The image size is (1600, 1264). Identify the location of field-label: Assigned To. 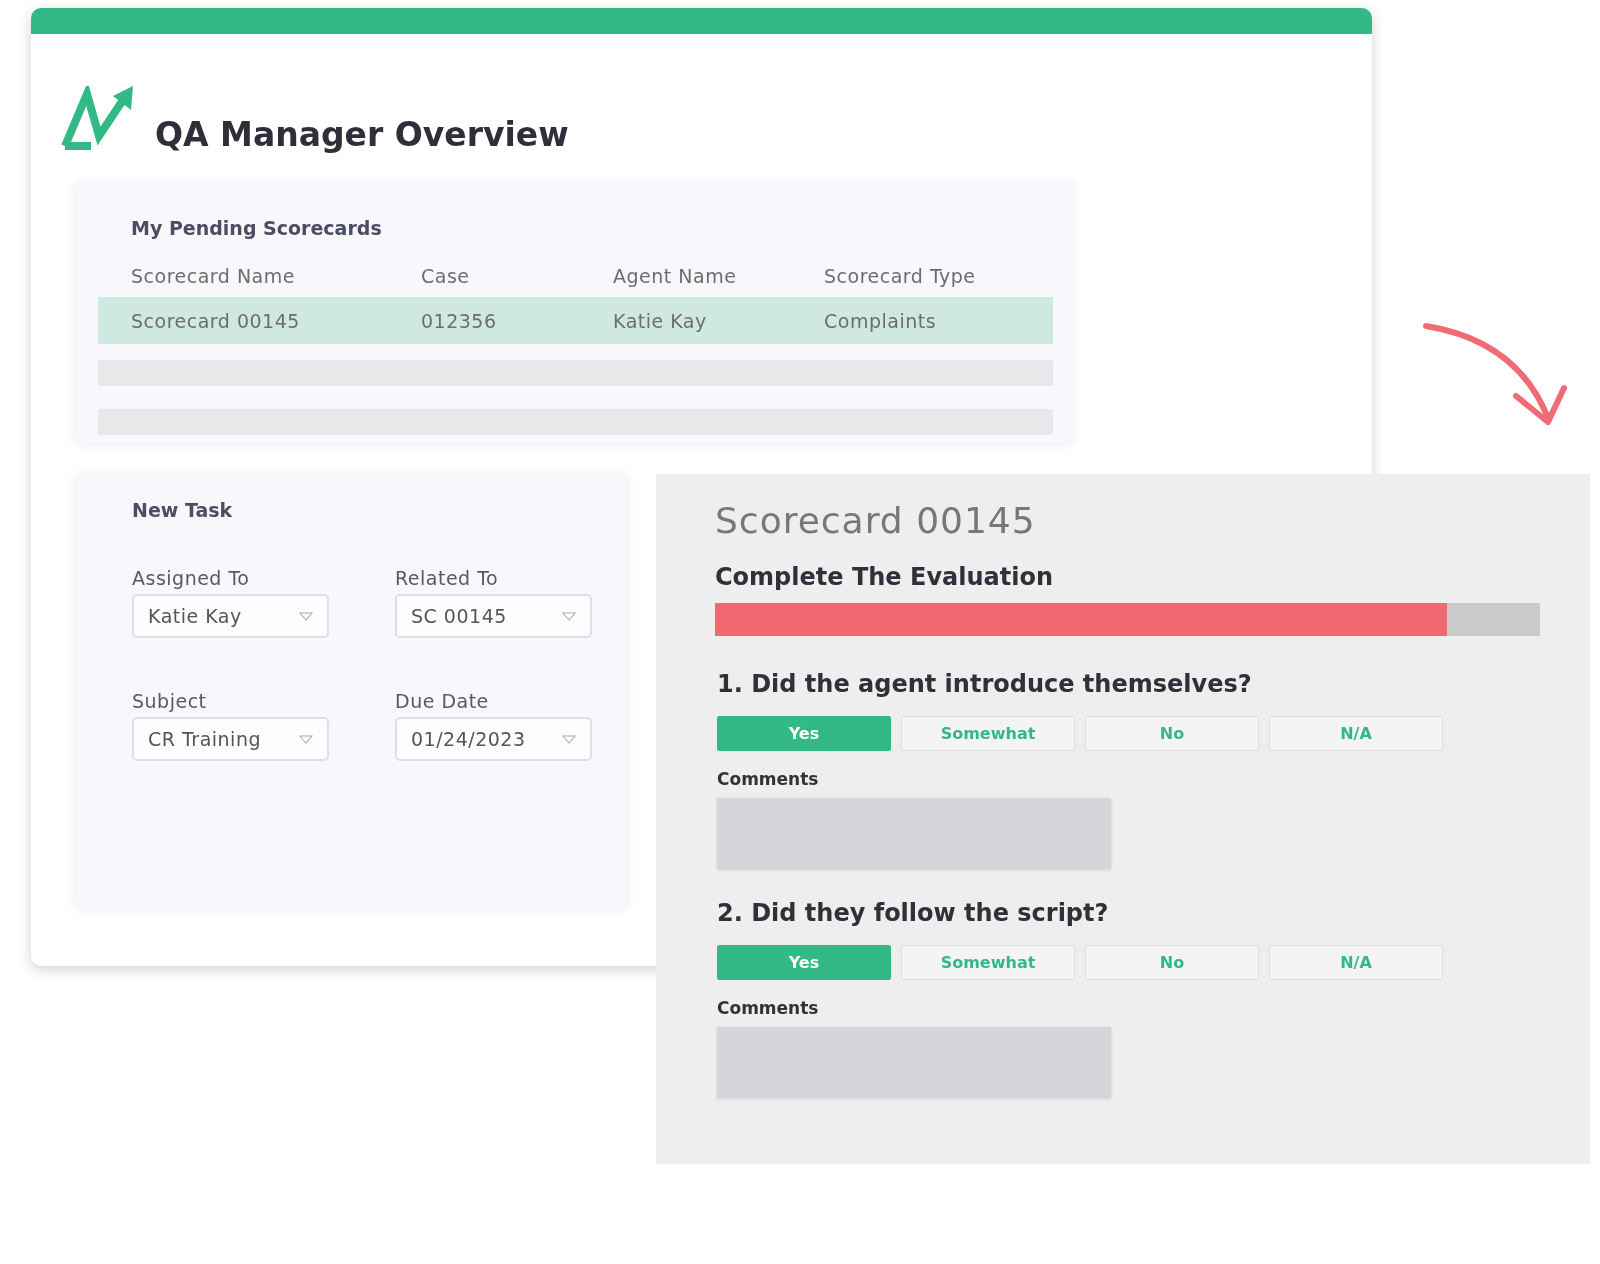
(191, 578).